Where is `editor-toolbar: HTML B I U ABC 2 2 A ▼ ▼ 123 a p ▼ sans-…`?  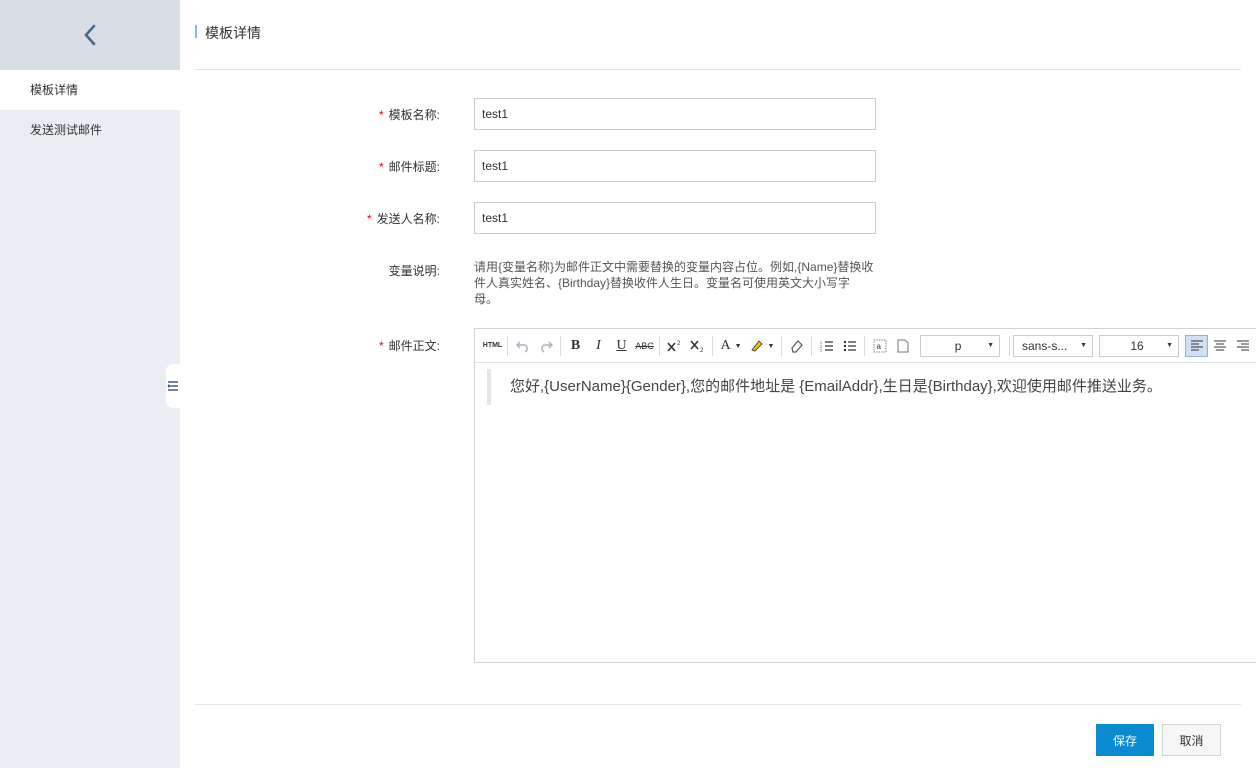
editor-toolbar: HTML B I U ABC 2 2 A ▼ ▼ 123 a p ▼ sans-… is located at coordinates (865, 346).